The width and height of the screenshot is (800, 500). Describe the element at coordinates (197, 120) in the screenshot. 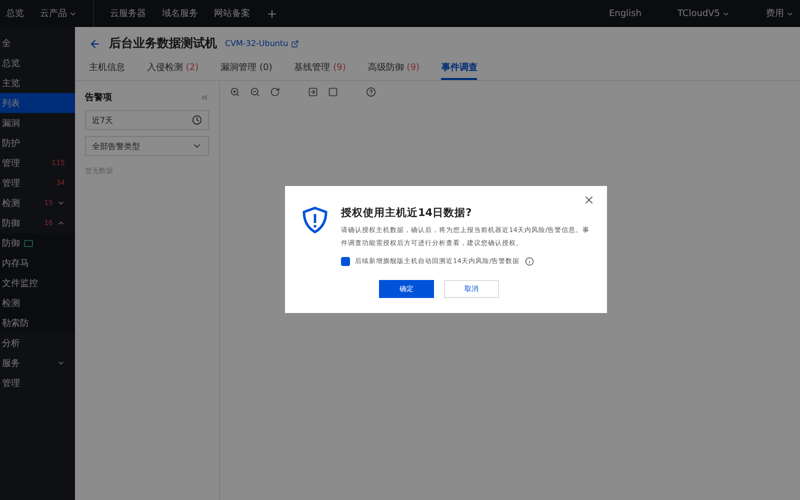

I see `clock-icon` at that location.